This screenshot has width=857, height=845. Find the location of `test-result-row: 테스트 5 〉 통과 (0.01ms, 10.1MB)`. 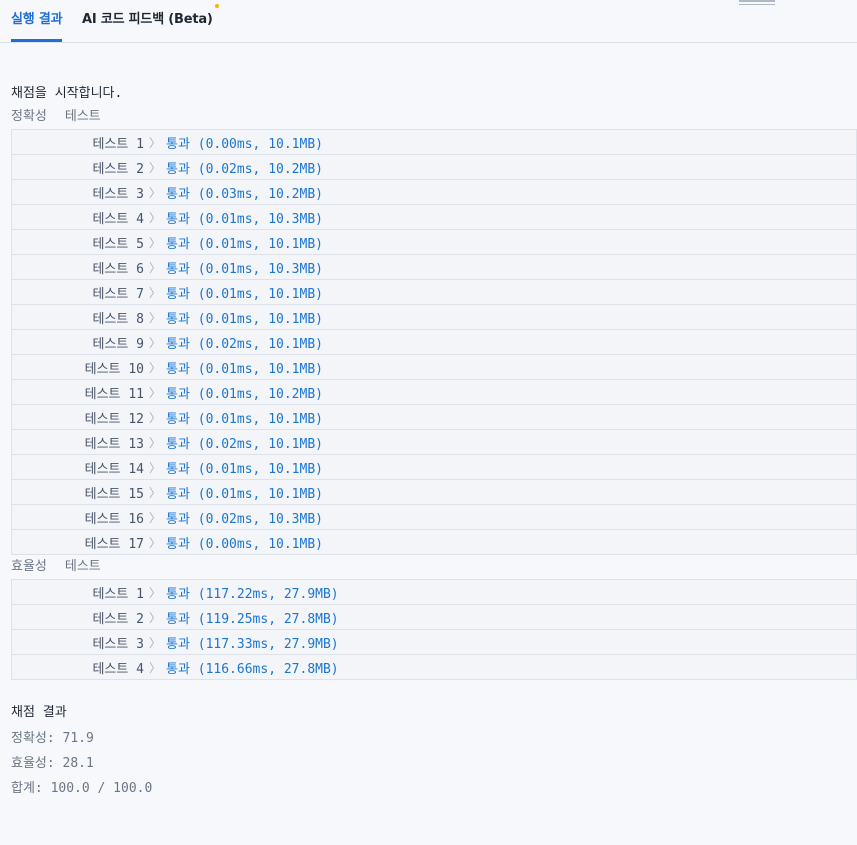

test-result-row: 테스트 5 〉 통과 (0.01ms, 10.1MB) is located at coordinates (434, 242).